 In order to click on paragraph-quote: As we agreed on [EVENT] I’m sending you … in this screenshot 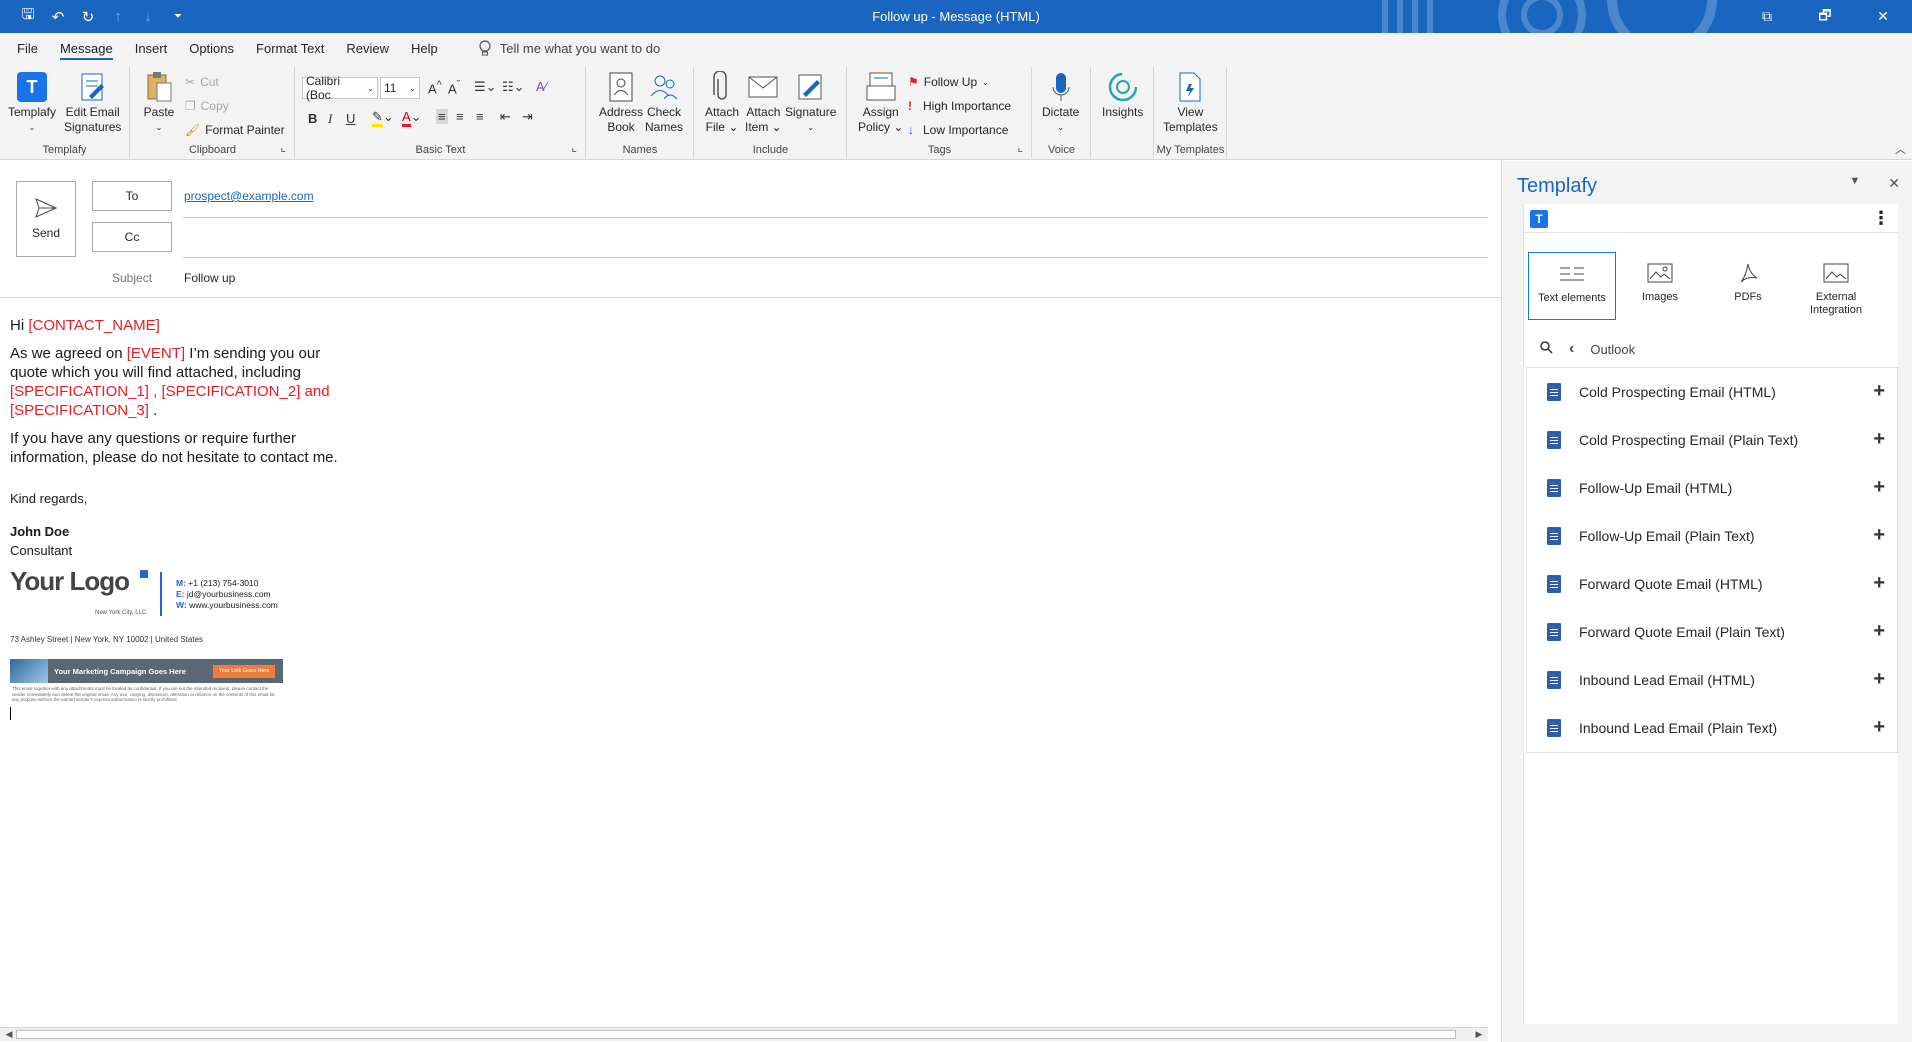, I will do `click(170, 382)`.